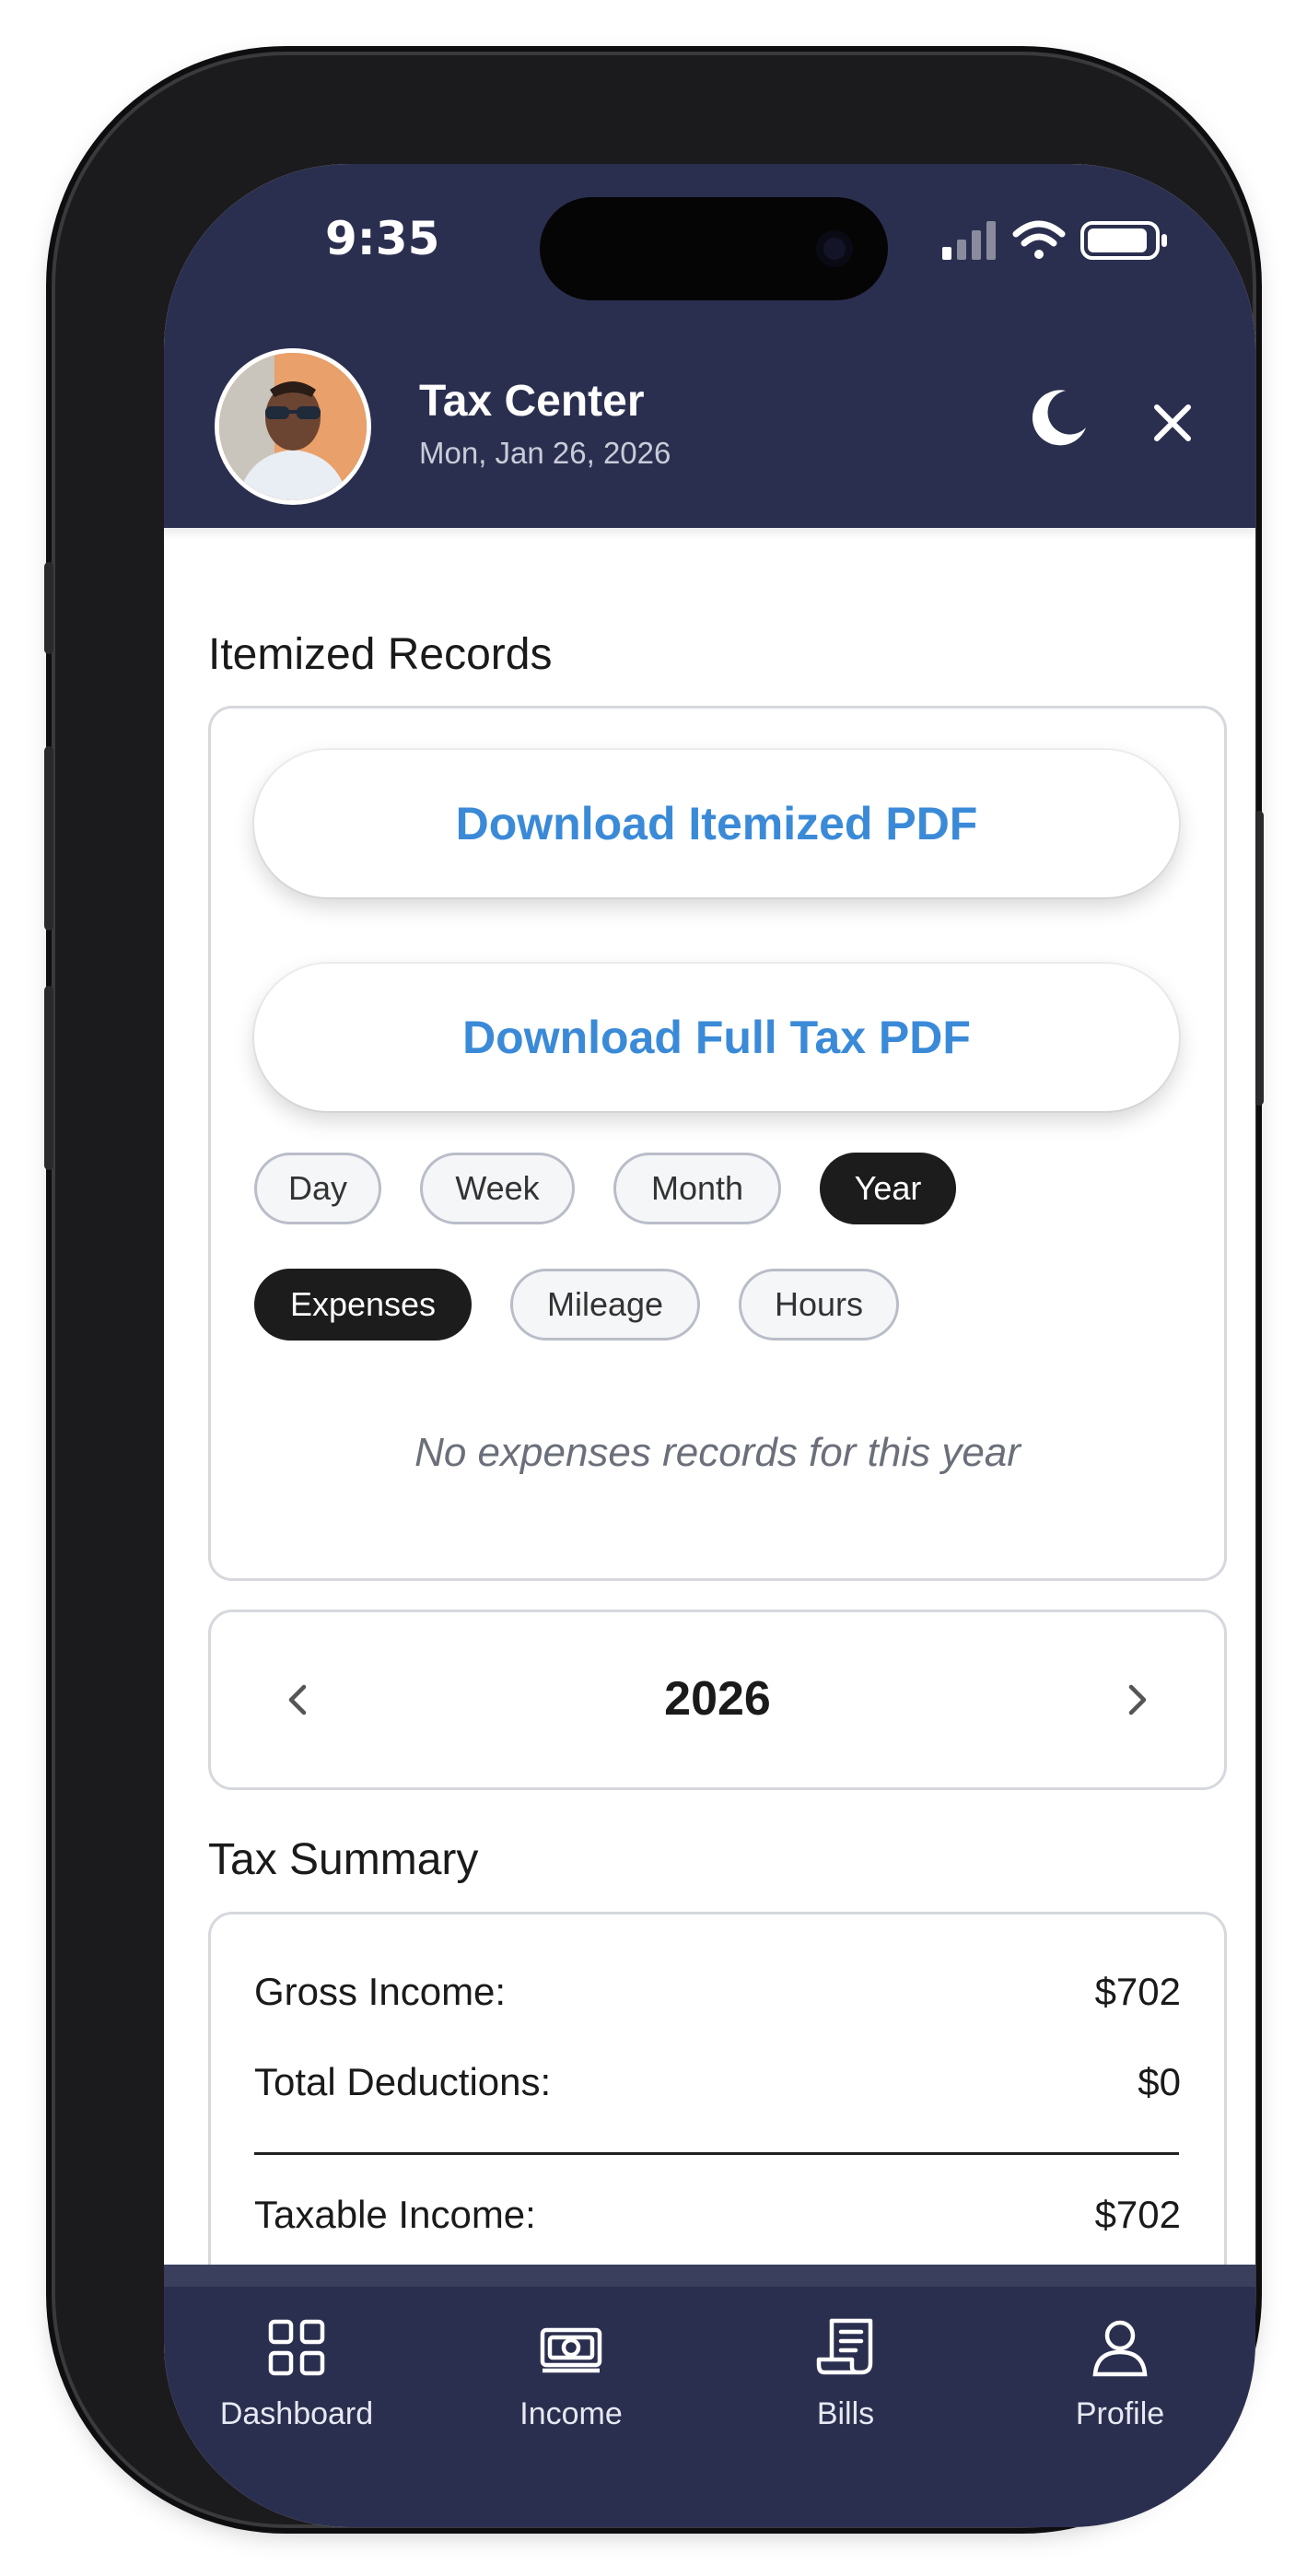 This screenshot has width=1307, height=2576. I want to click on dynamic-island, so click(714, 248).